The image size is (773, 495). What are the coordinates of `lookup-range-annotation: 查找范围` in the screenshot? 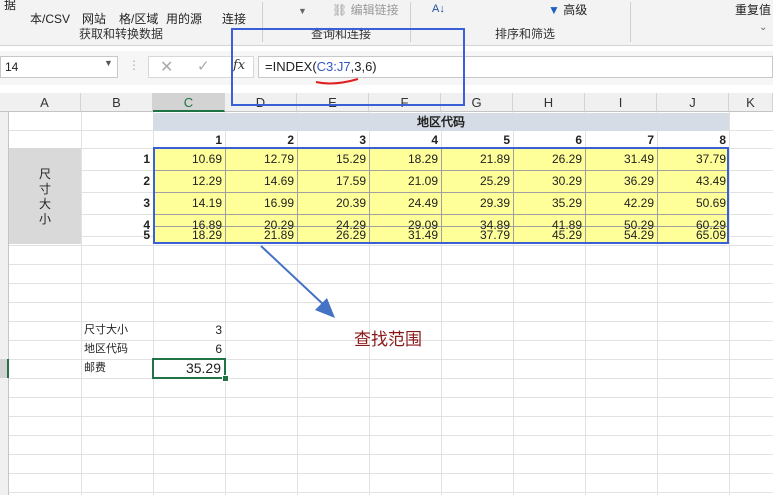 It's located at (388, 339).